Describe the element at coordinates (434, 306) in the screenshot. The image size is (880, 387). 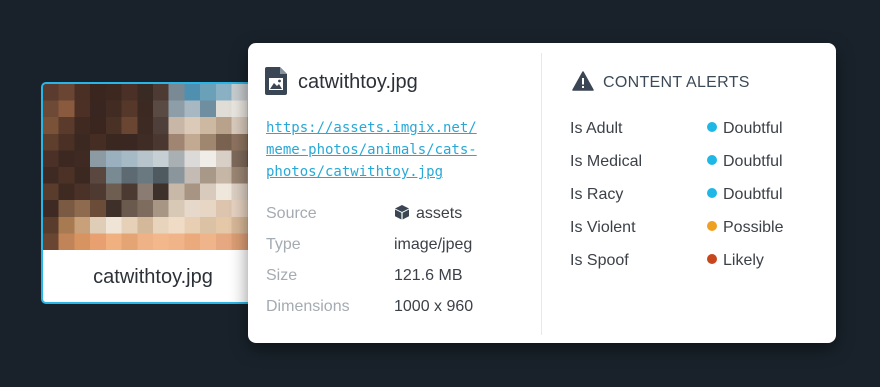
I see `dimensions-value: 1000 x 960` at that location.